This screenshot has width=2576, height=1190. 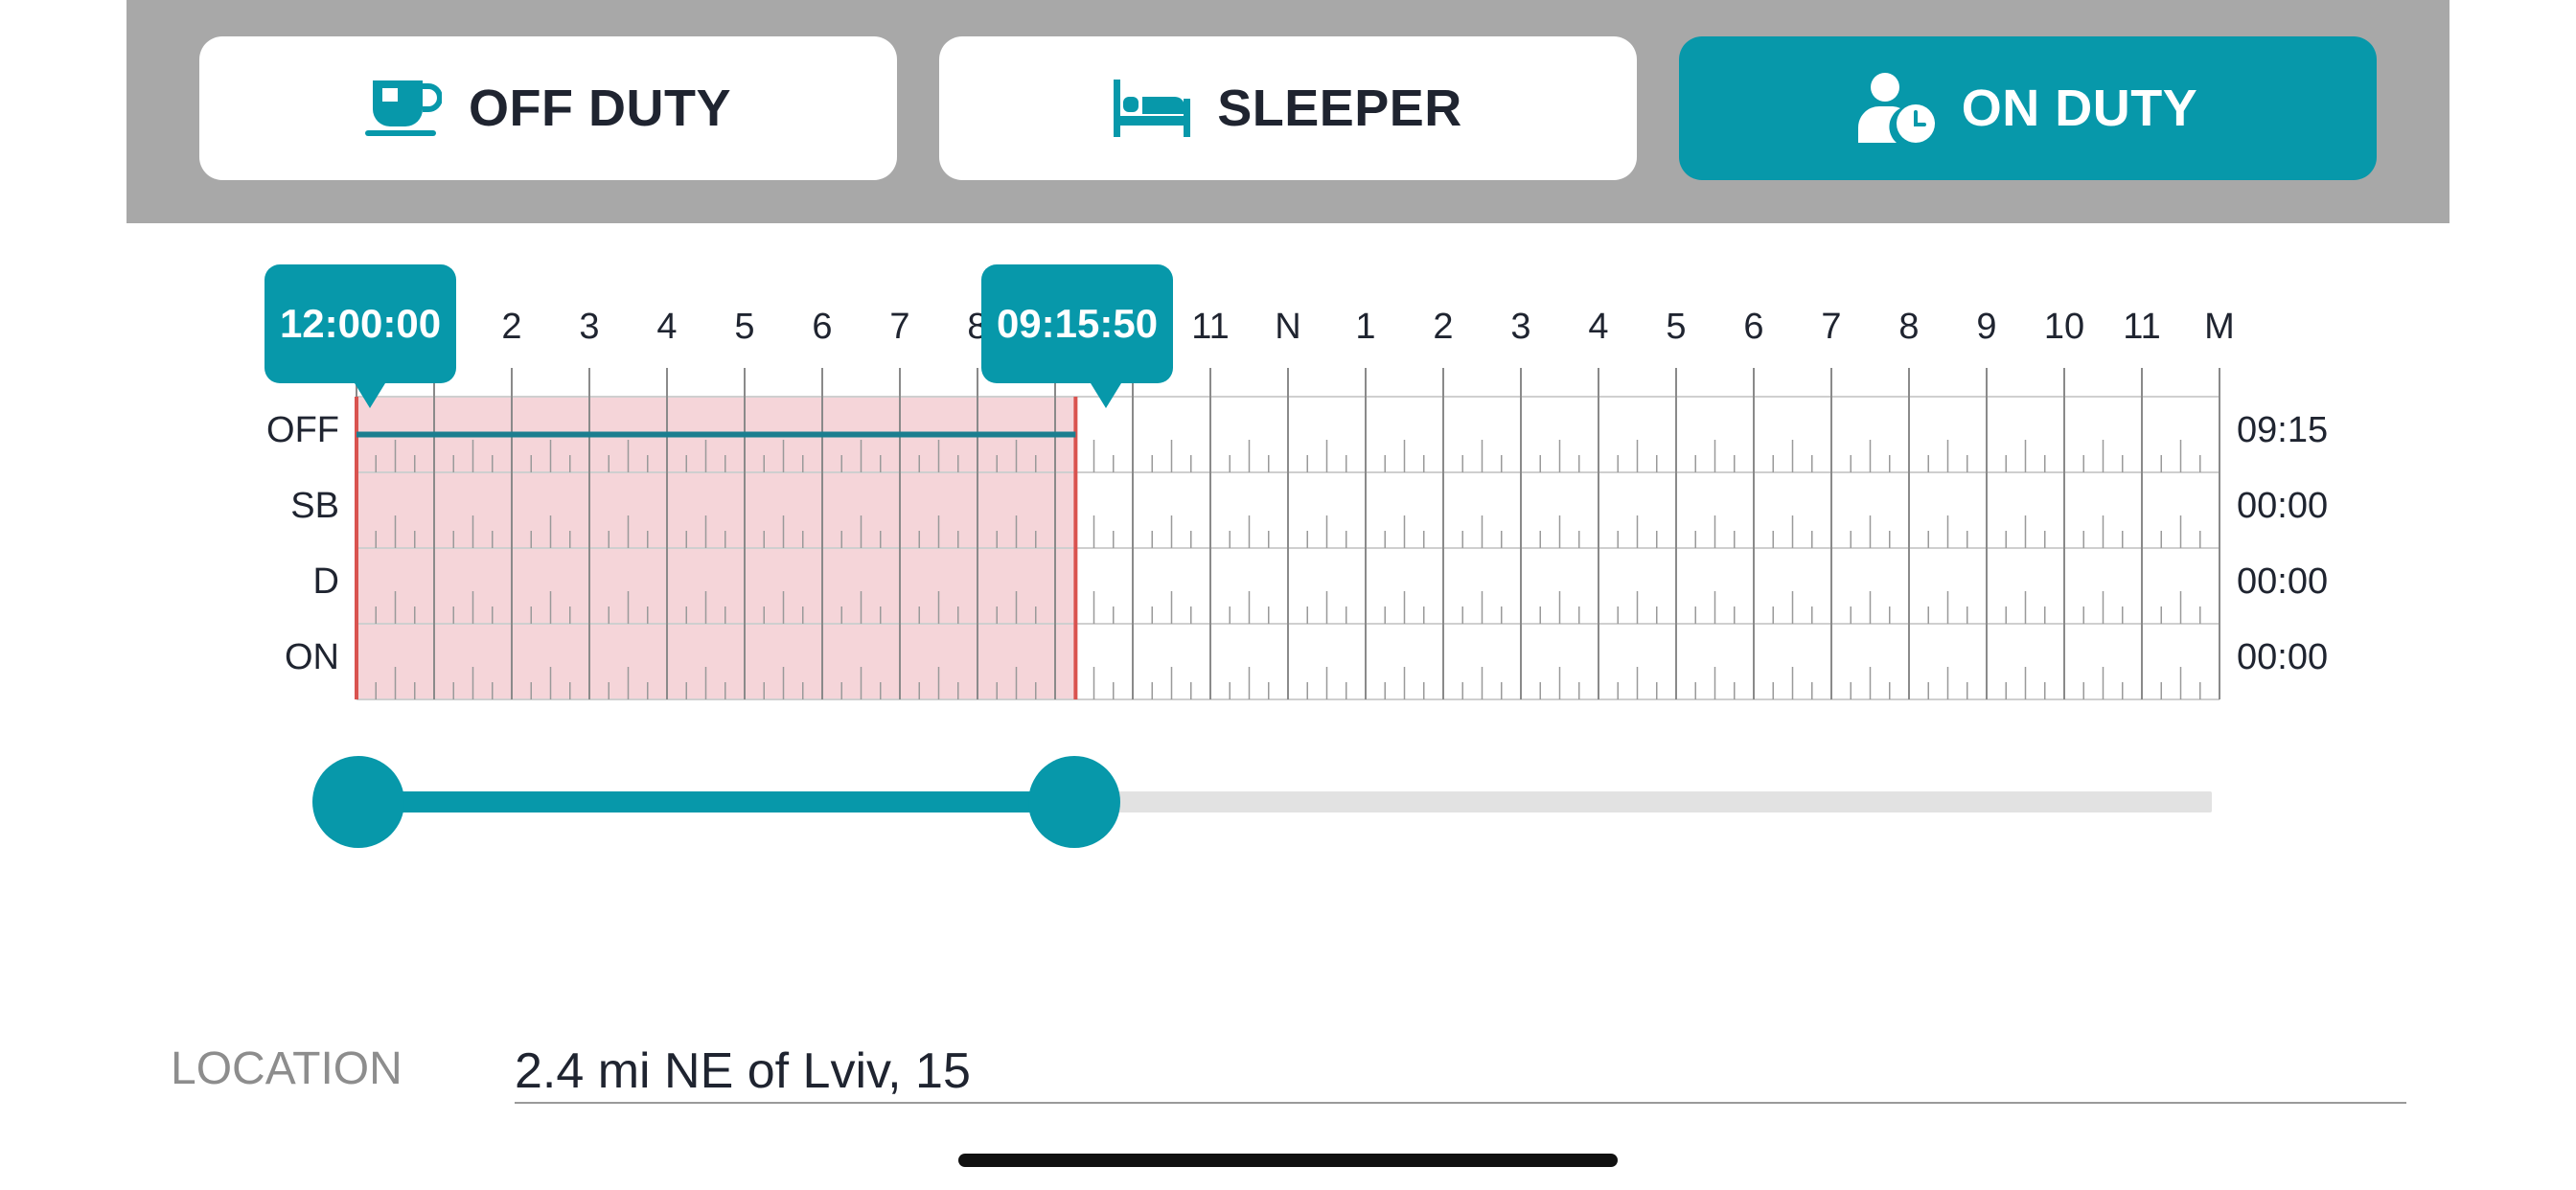 I want to click on row-total-off: 09:15, so click(x=2283, y=430).